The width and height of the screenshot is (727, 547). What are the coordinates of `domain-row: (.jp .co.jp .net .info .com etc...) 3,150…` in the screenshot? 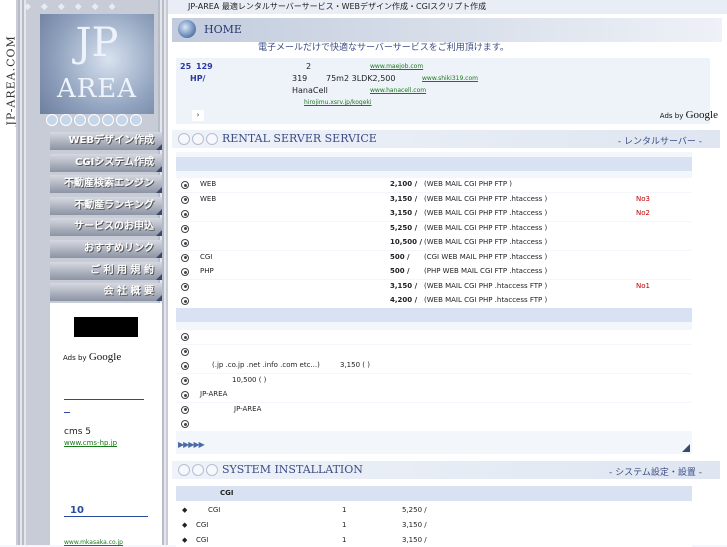 It's located at (434, 366).